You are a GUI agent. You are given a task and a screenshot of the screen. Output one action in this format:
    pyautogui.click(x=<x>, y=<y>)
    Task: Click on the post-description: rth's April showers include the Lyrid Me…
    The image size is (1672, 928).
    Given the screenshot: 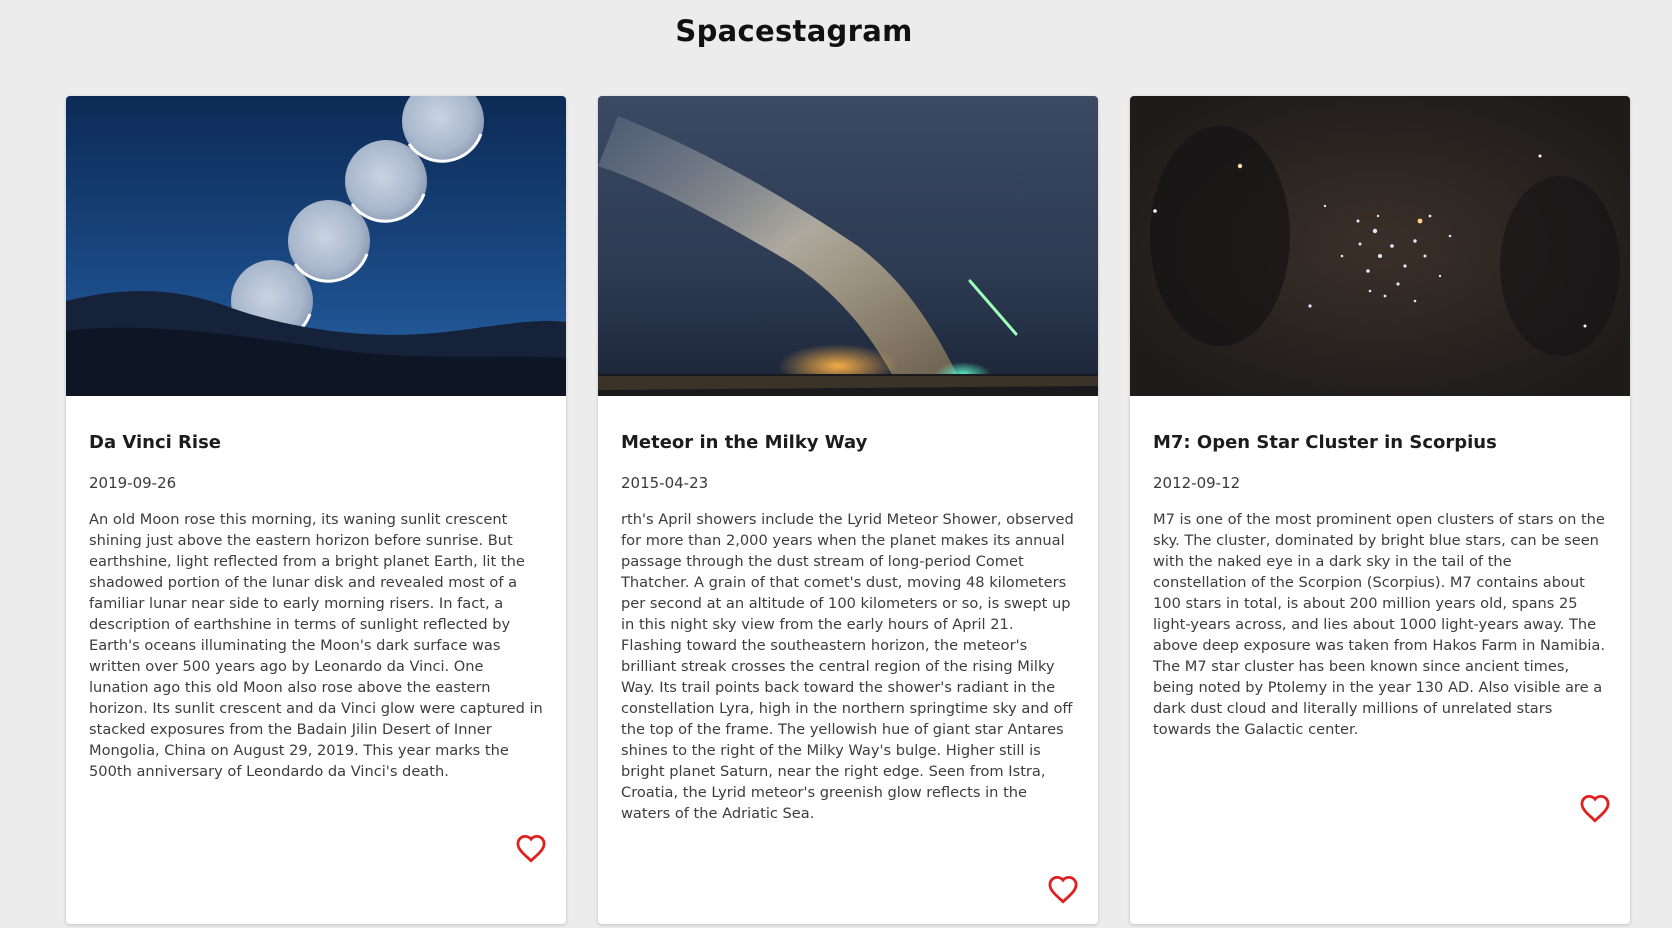 What is the action you would take?
    pyautogui.click(x=847, y=666)
    